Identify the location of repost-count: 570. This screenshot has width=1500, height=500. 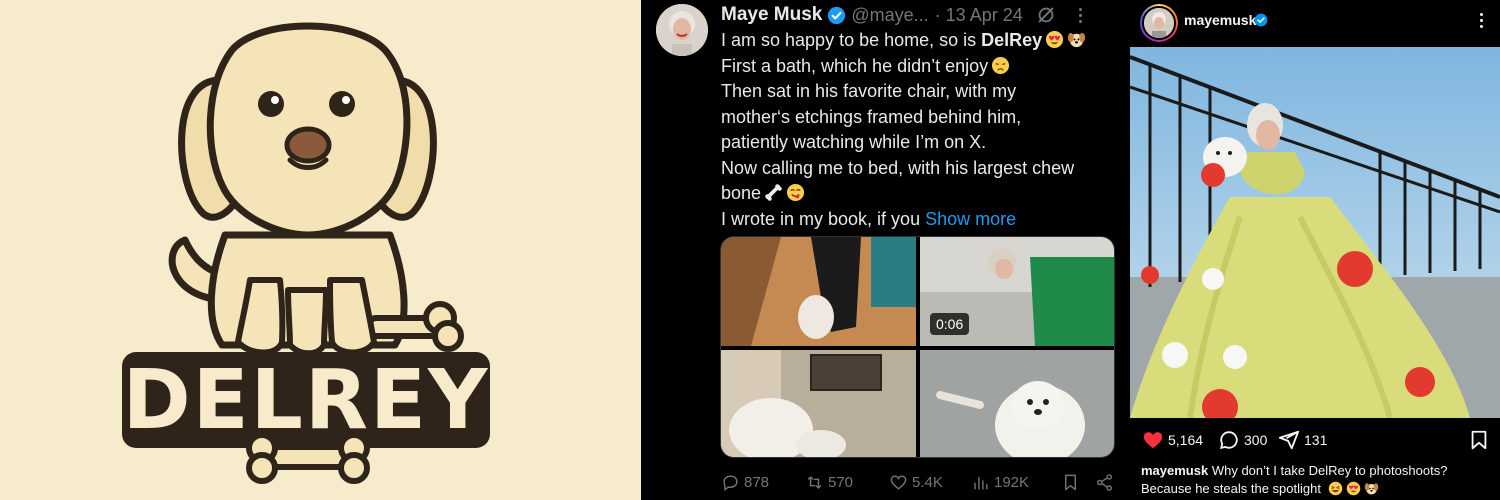
(841, 482).